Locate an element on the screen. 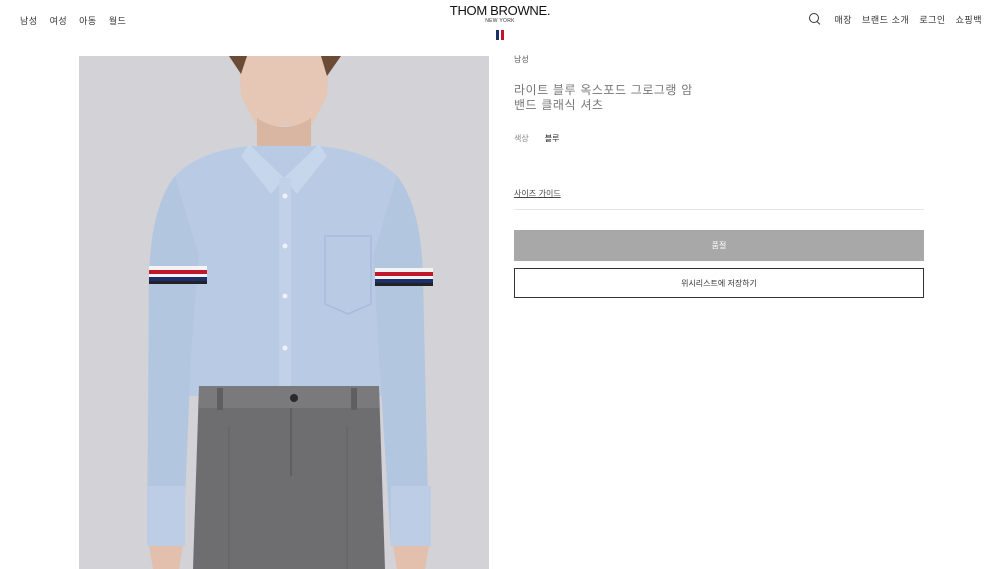 This screenshot has width=1000, height=569. nav-world: 월드 is located at coordinates (118, 20).